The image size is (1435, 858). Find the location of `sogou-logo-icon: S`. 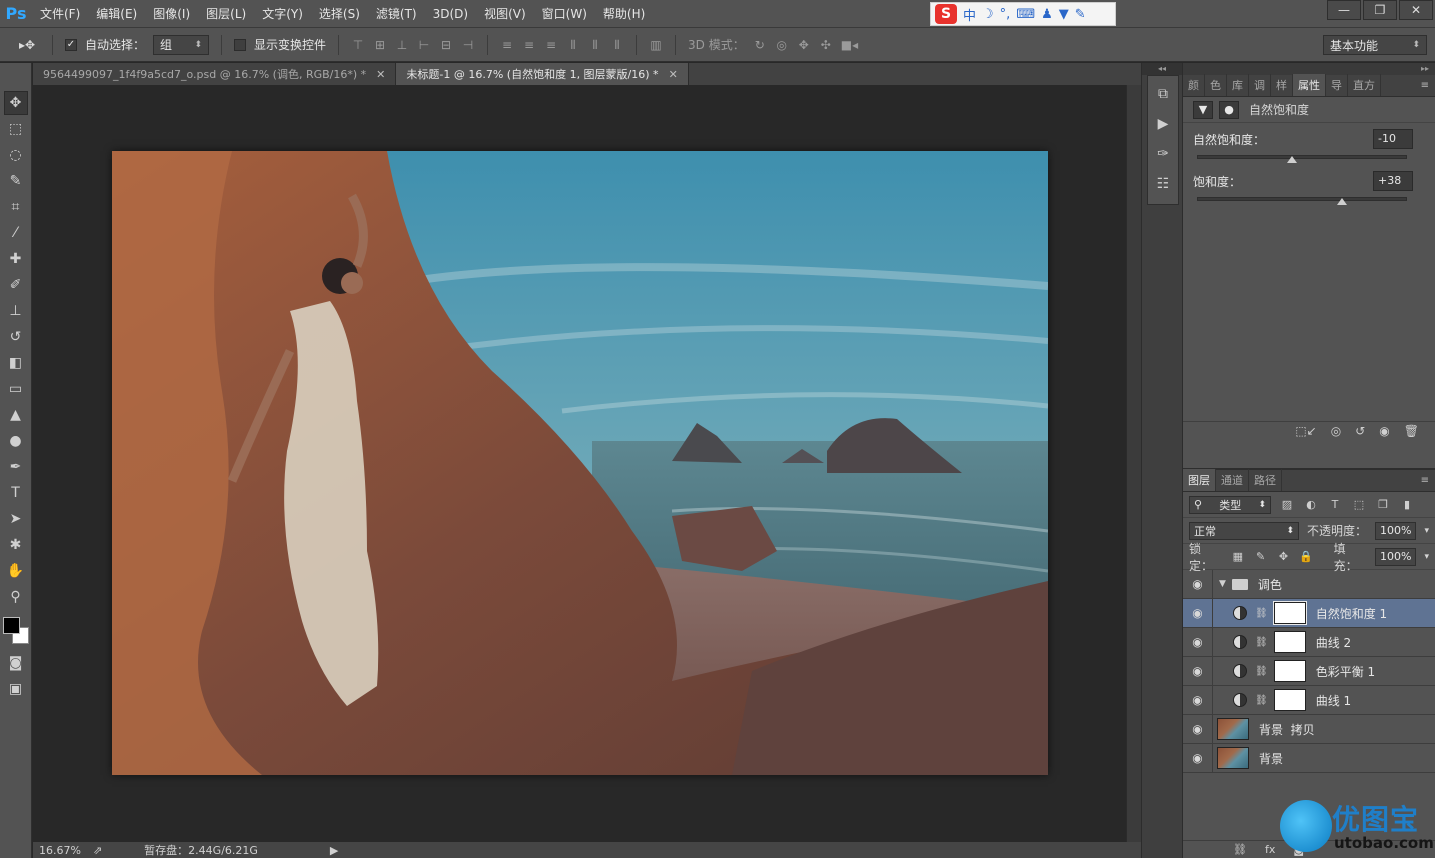

sogou-logo-icon: S is located at coordinates (946, 14).